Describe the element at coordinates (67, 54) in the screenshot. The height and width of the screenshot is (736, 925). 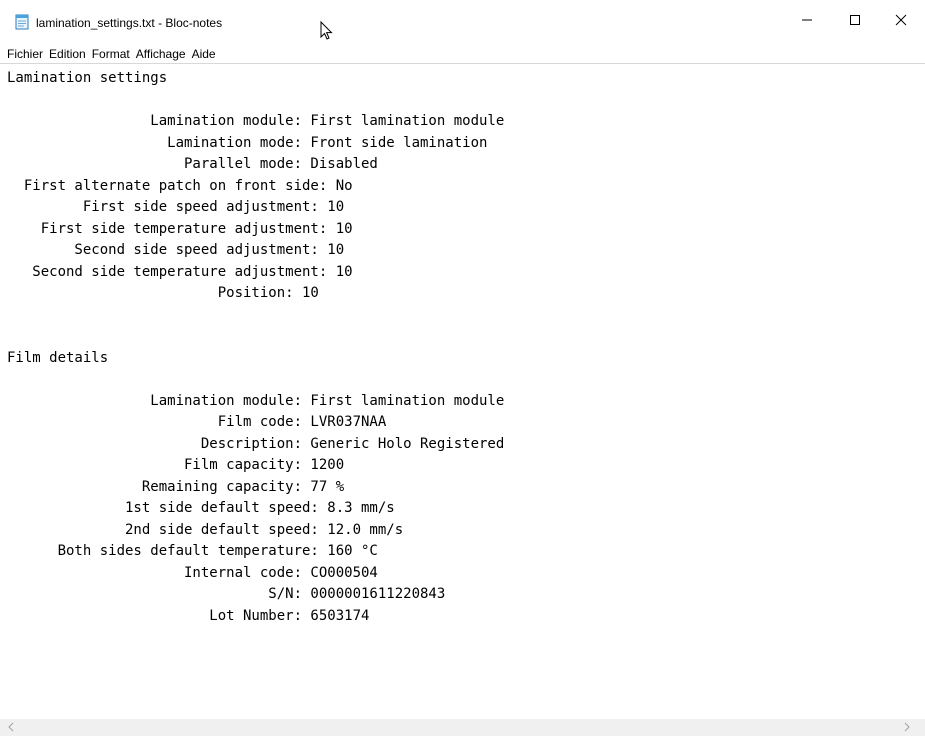
I see `menu-edition: Edition` at that location.